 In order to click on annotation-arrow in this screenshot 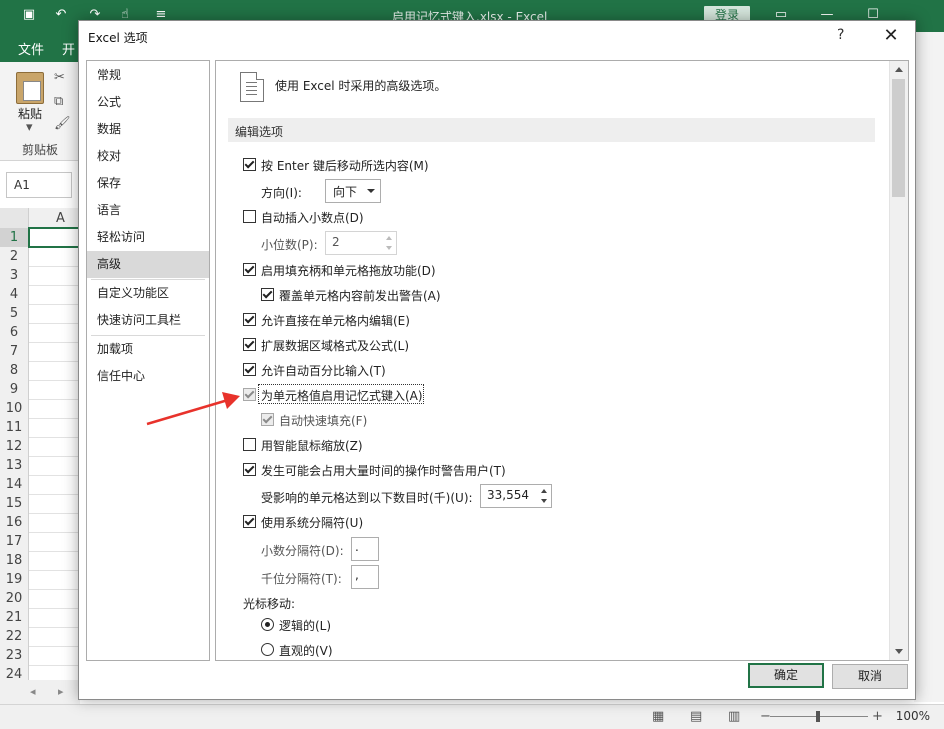, I will do `click(193, 409)`.